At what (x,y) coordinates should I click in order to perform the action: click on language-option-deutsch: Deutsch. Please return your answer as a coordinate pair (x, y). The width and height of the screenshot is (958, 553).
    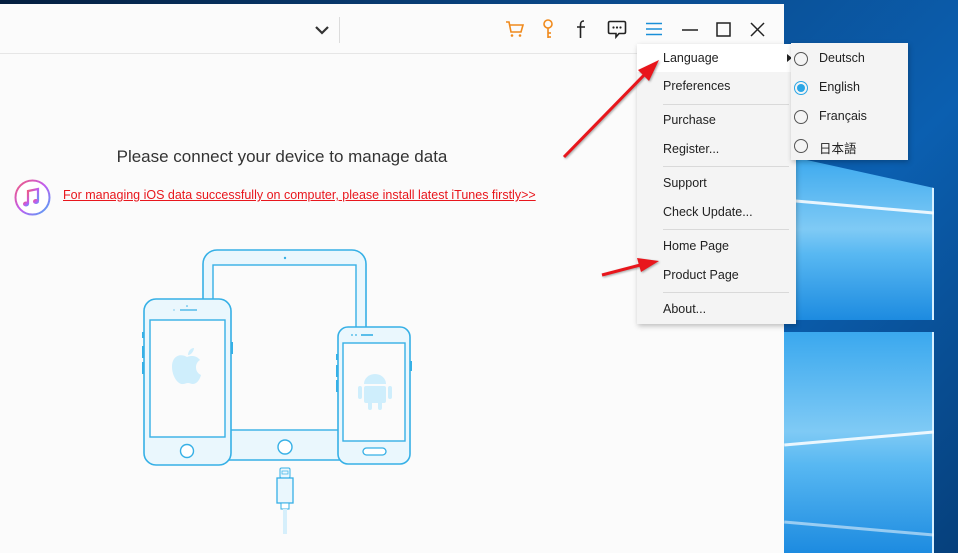
    Looking at the image, I should click on (849, 58).